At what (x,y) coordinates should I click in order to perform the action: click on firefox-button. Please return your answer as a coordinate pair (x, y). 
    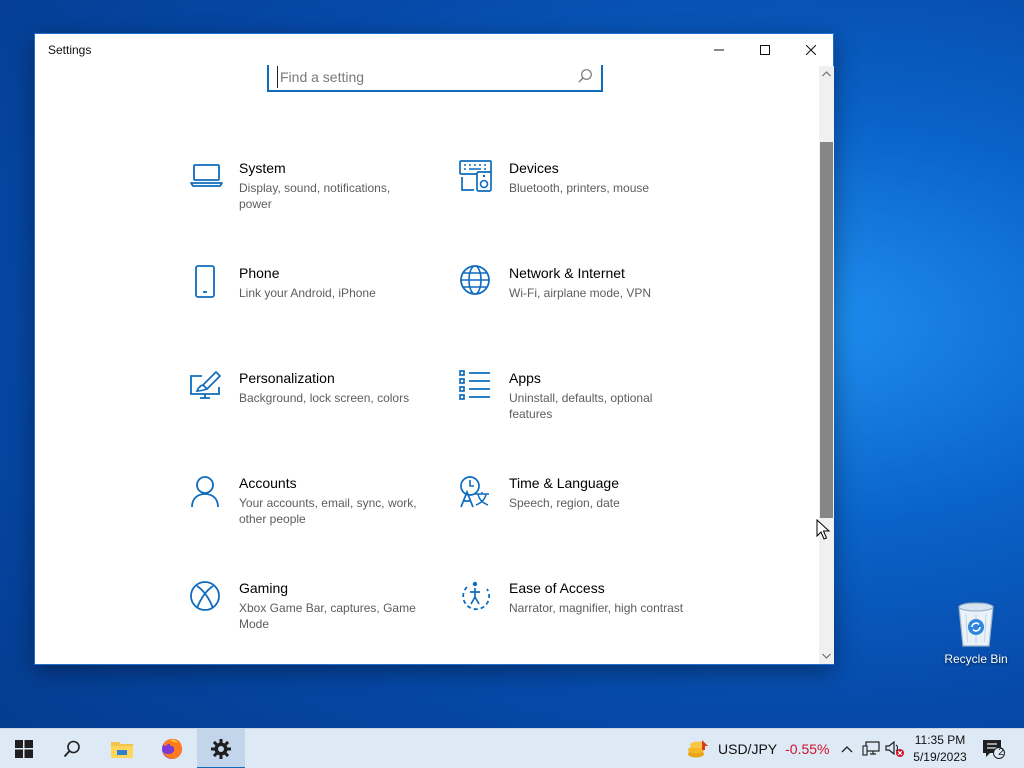
    Looking at the image, I should click on (172, 748).